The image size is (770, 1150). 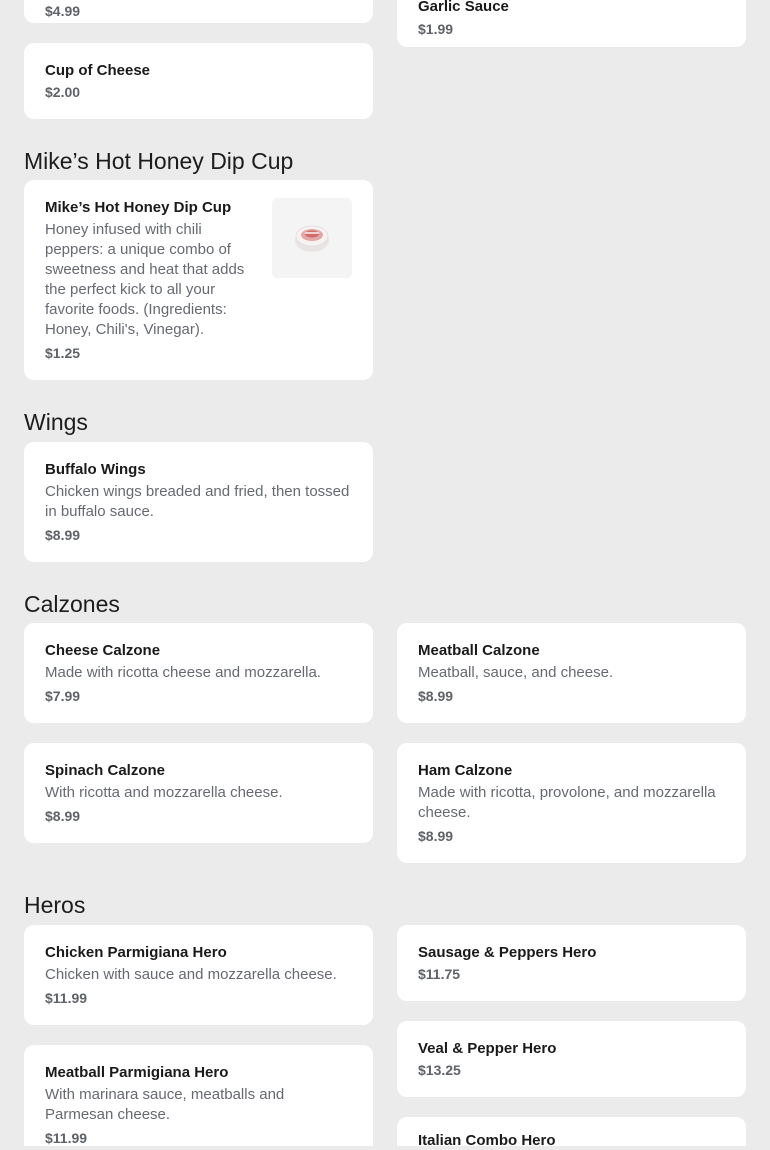 What do you see at coordinates (63, 353) in the screenshot?
I see `item-price: $1.25` at bounding box center [63, 353].